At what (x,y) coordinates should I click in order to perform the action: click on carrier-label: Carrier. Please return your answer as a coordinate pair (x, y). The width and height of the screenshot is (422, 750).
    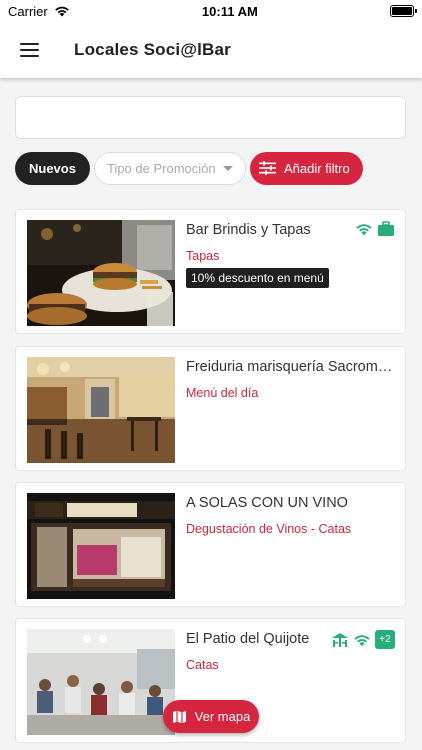
    Looking at the image, I should click on (28, 11).